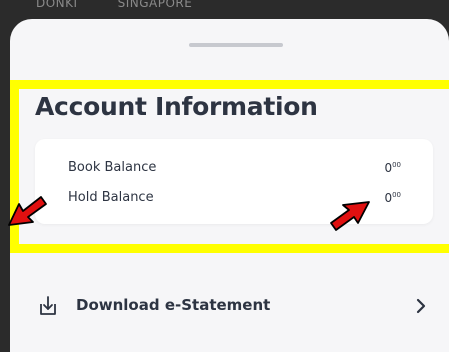 The height and width of the screenshot is (352, 449). I want to click on background-text-right: SINGAPORE, so click(155, 5).